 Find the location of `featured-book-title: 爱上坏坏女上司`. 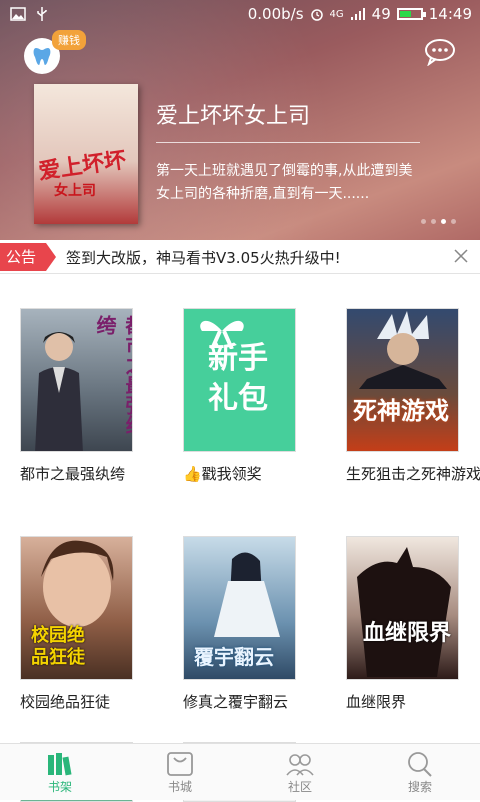

featured-book-title: 爱上坏坏女上司 is located at coordinates (233, 114).